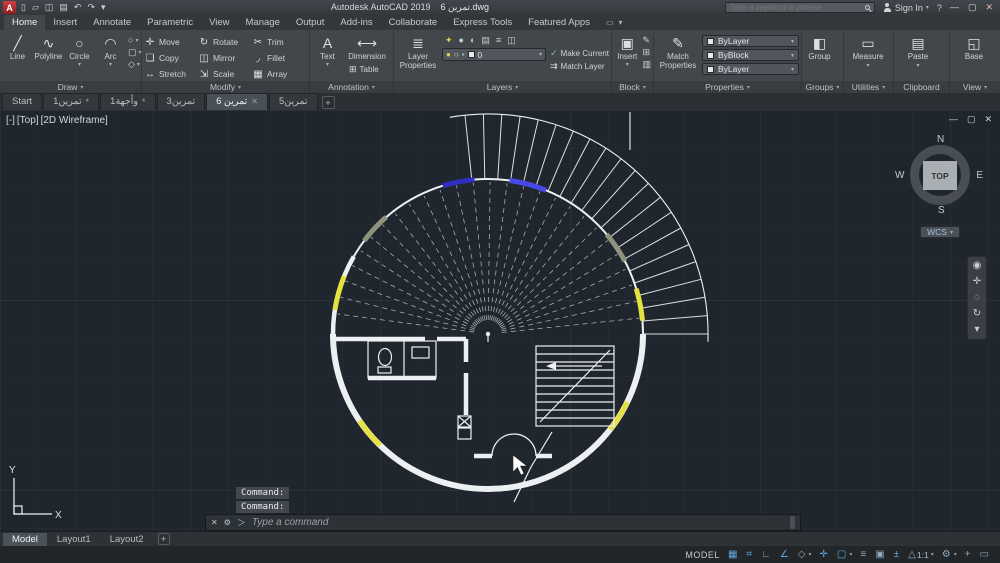  What do you see at coordinates (328, 102) in the screenshot?
I see `new-drawing-tab-button: +` at bounding box center [328, 102].